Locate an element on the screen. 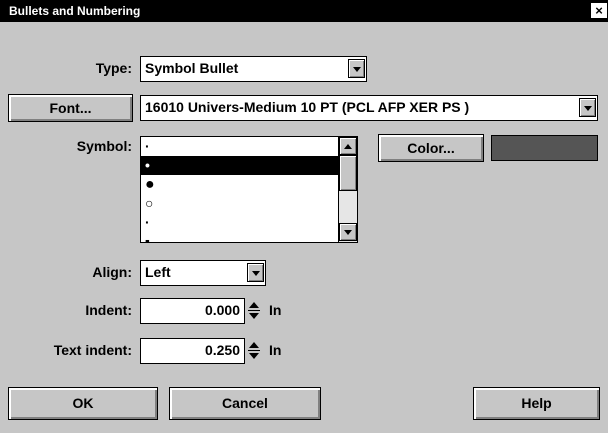 Image resolution: width=608 pixels, height=433 pixels. align-select: Left is located at coordinates (203, 273).